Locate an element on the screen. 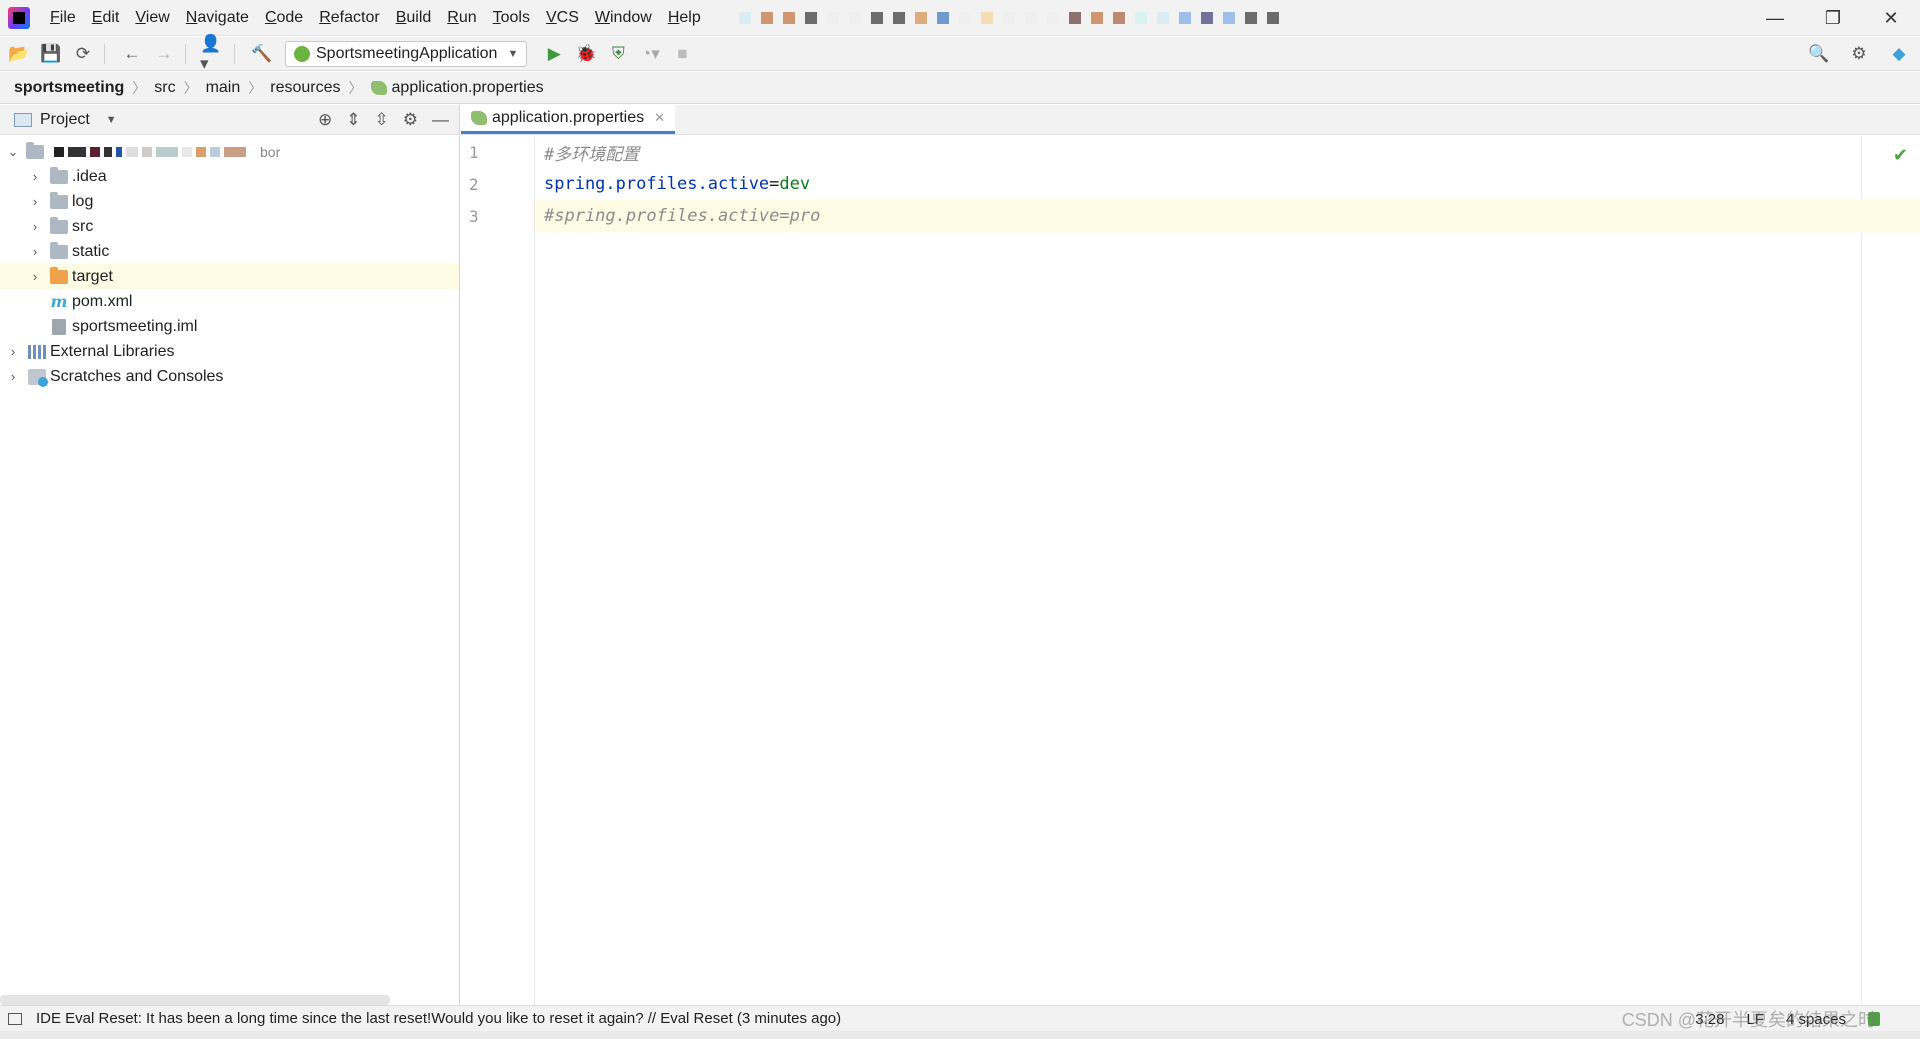  tree-item-pom: m pom.xml is located at coordinates (229, 301).